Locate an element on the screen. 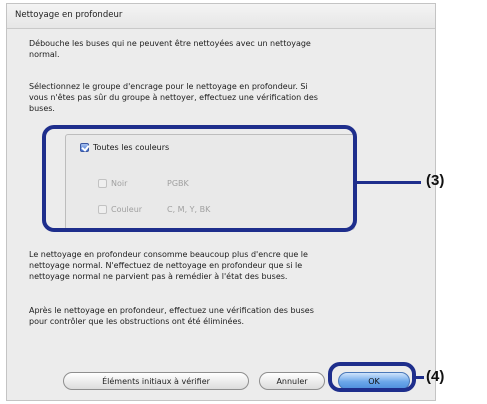 This screenshot has width=487, height=404. ok-callout-label: (4) is located at coordinates (435, 376).